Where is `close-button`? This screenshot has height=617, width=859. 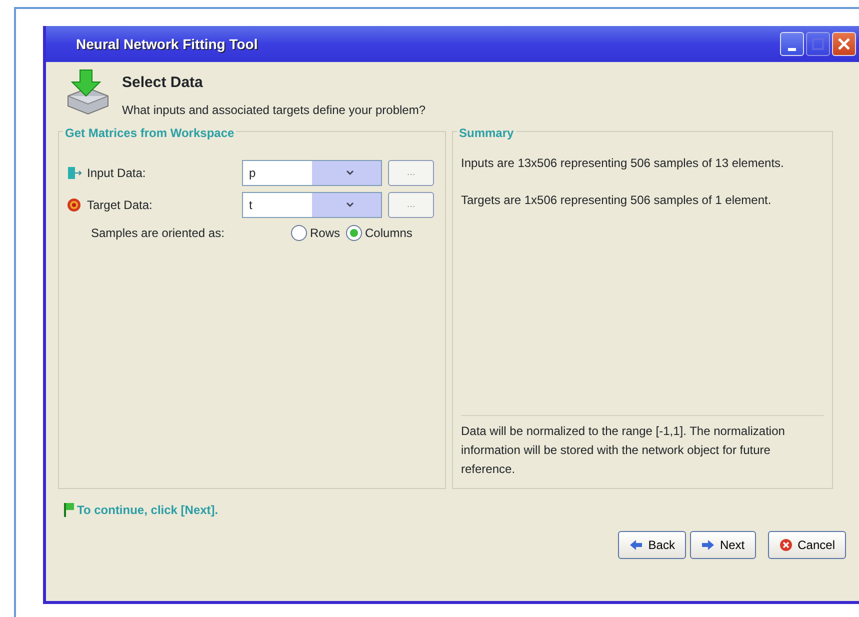 close-button is located at coordinates (844, 44).